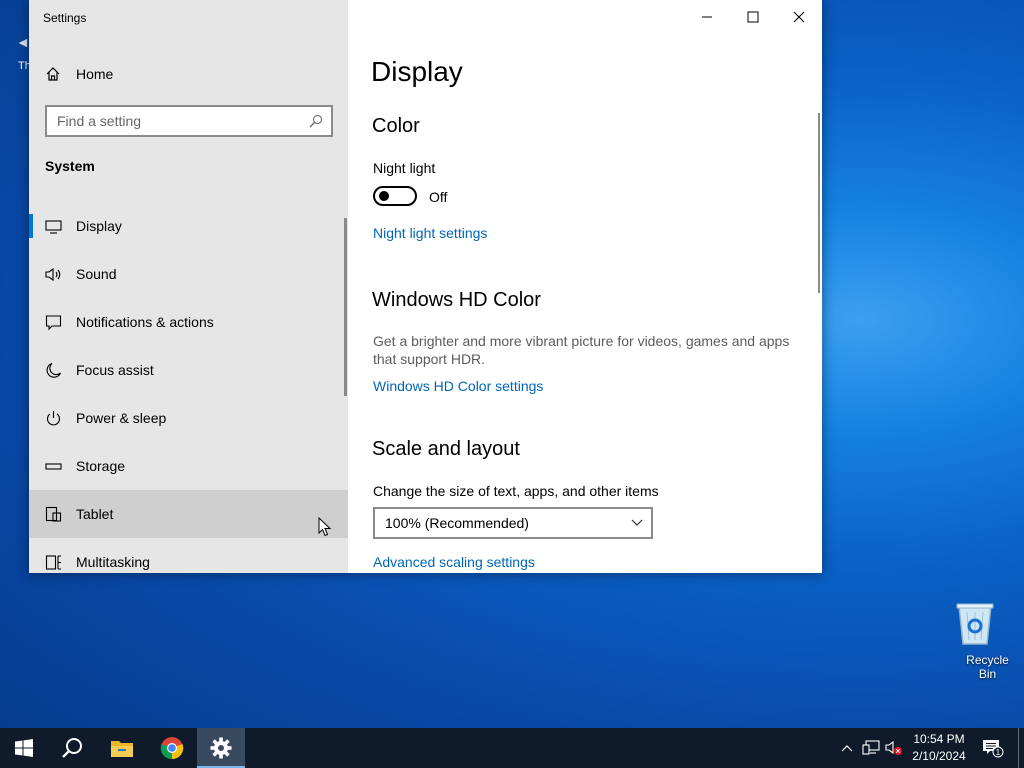 The height and width of the screenshot is (768, 1024). I want to click on page-title: Display, so click(417, 71).